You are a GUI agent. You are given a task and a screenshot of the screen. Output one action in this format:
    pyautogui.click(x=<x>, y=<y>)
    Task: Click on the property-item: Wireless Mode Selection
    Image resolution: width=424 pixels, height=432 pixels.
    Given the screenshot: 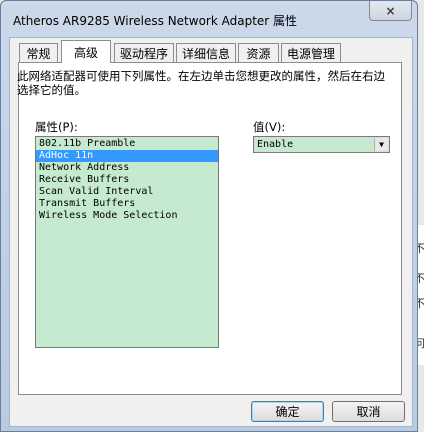 What is the action you would take?
    pyautogui.click(x=127, y=216)
    